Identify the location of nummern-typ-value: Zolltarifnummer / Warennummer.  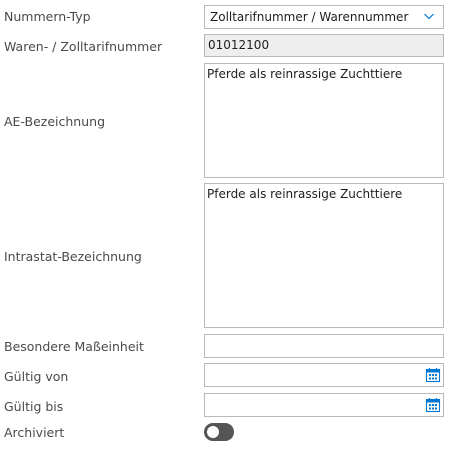
(309, 17).